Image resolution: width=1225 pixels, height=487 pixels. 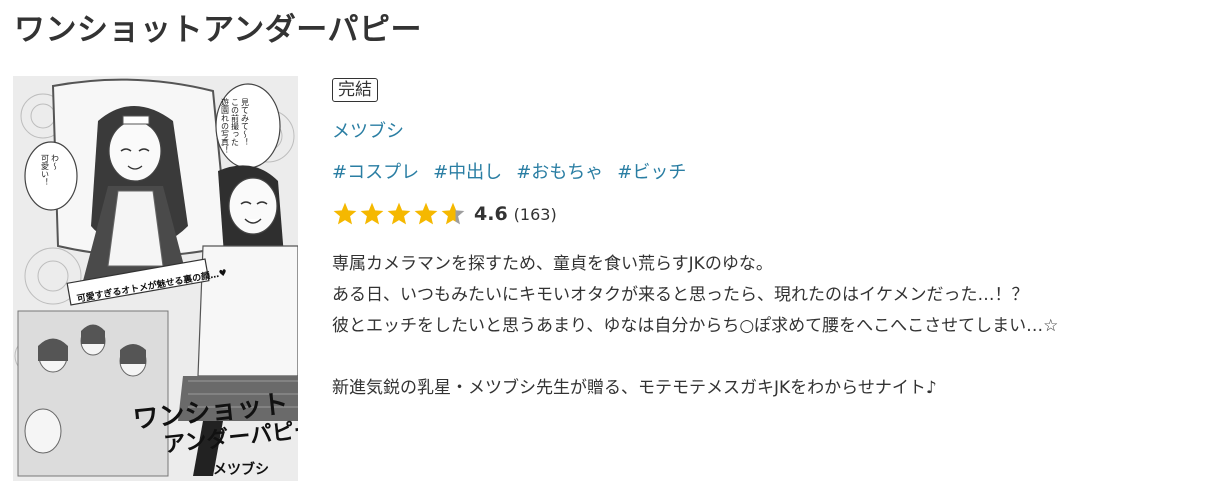 What do you see at coordinates (772, 173) in the screenshot?
I see `tag-list: #コスプレ #中出し #おもちゃ #ビッチ` at bounding box center [772, 173].